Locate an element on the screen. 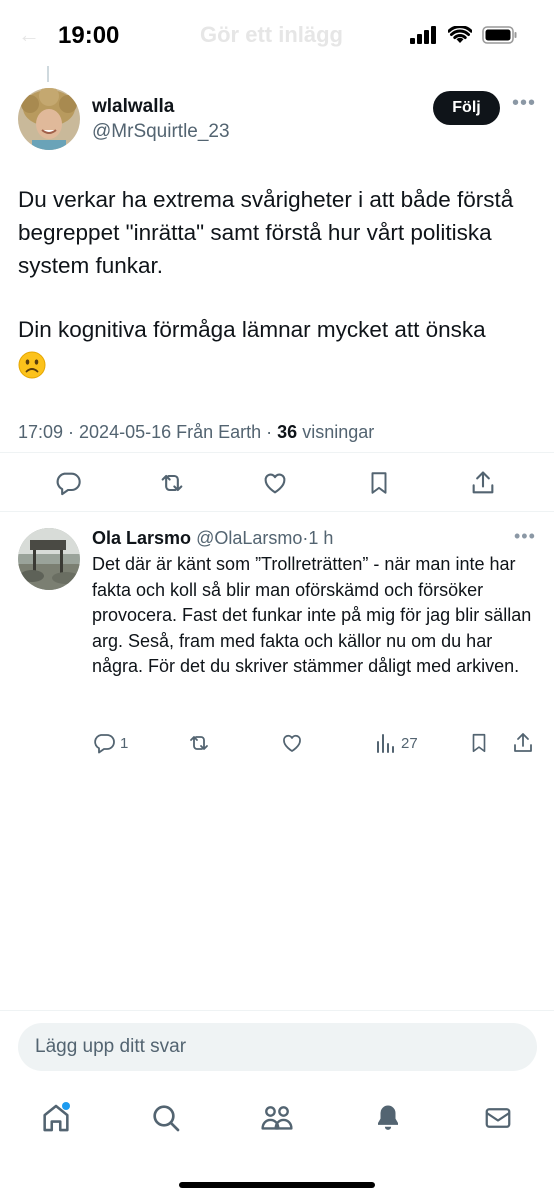 This screenshot has height=1200, width=554. views-chart-icon is located at coordinates (385, 743).